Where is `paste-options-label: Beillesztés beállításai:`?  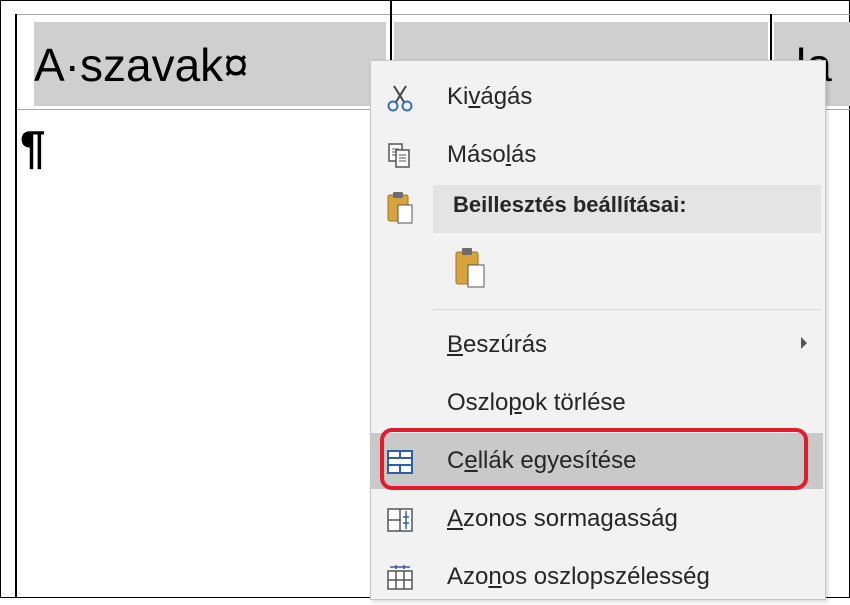 paste-options-label: Beillesztés beállításai: is located at coordinates (570, 204).